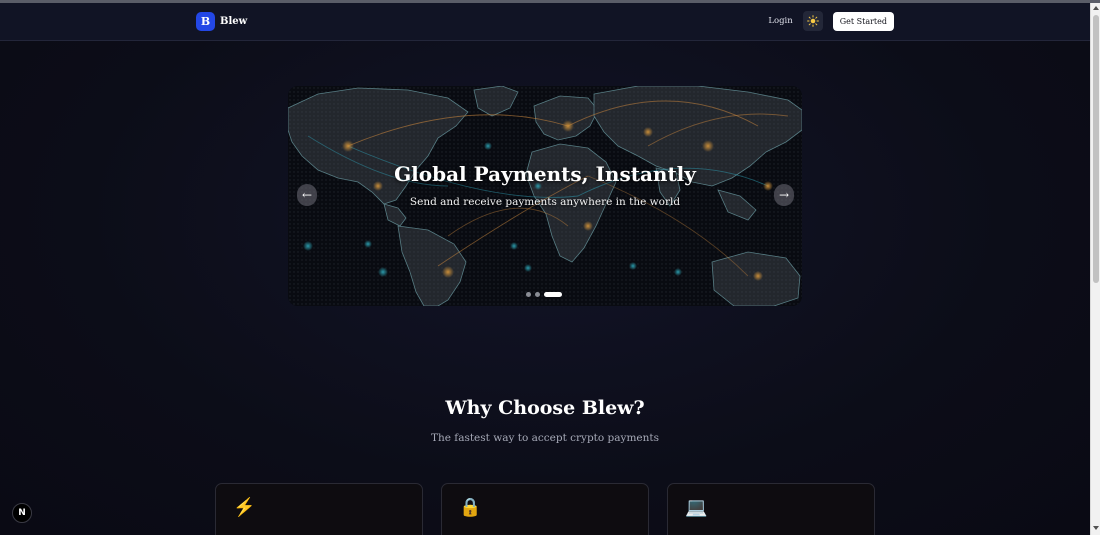 This screenshot has width=1100, height=535. What do you see at coordinates (545, 408) in the screenshot?
I see `section-title: Why Choose Blew?` at bounding box center [545, 408].